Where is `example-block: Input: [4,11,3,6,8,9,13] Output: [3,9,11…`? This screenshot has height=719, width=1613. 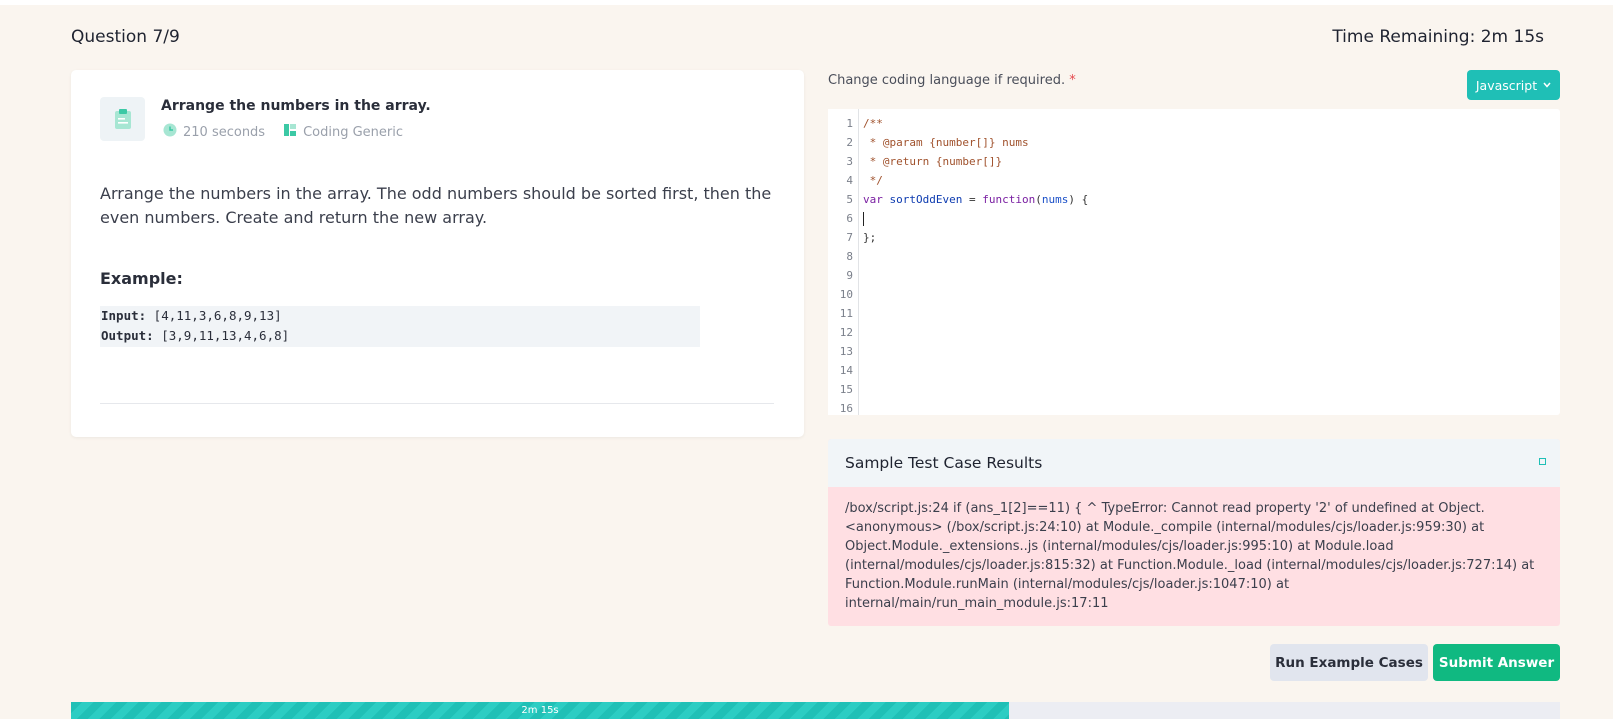
example-block: Input: [4,11,3,6,8,9,13] Output: [3,9,11… is located at coordinates (400, 326).